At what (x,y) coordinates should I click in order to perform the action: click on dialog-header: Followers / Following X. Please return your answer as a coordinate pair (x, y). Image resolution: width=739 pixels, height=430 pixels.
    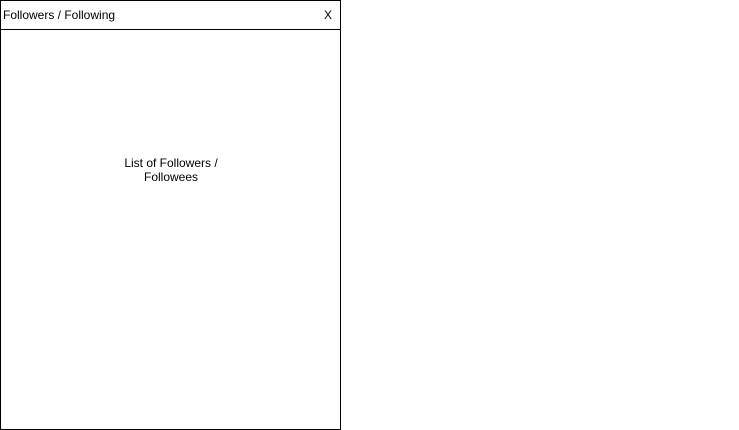
    Looking at the image, I should click on (170, 15).